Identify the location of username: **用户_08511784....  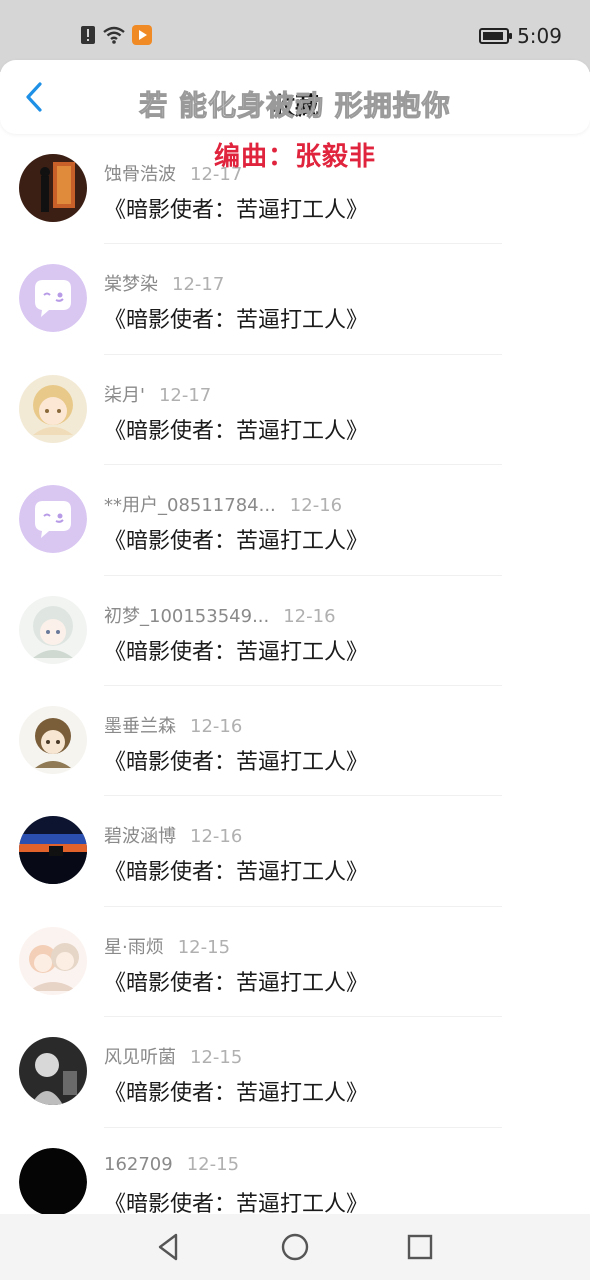
(190, 506).